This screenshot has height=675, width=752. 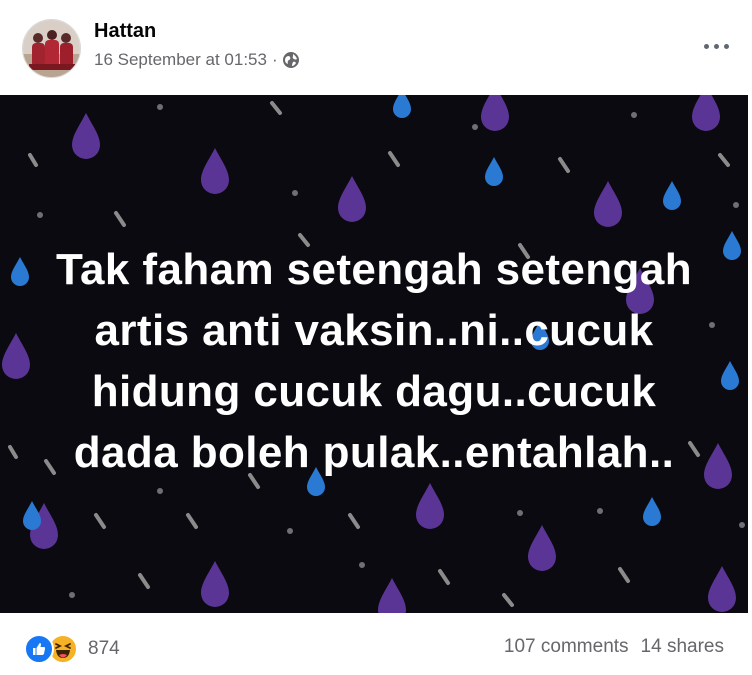 I want to click on shares-count-link: 14 shares, so click(x=682, y=647).